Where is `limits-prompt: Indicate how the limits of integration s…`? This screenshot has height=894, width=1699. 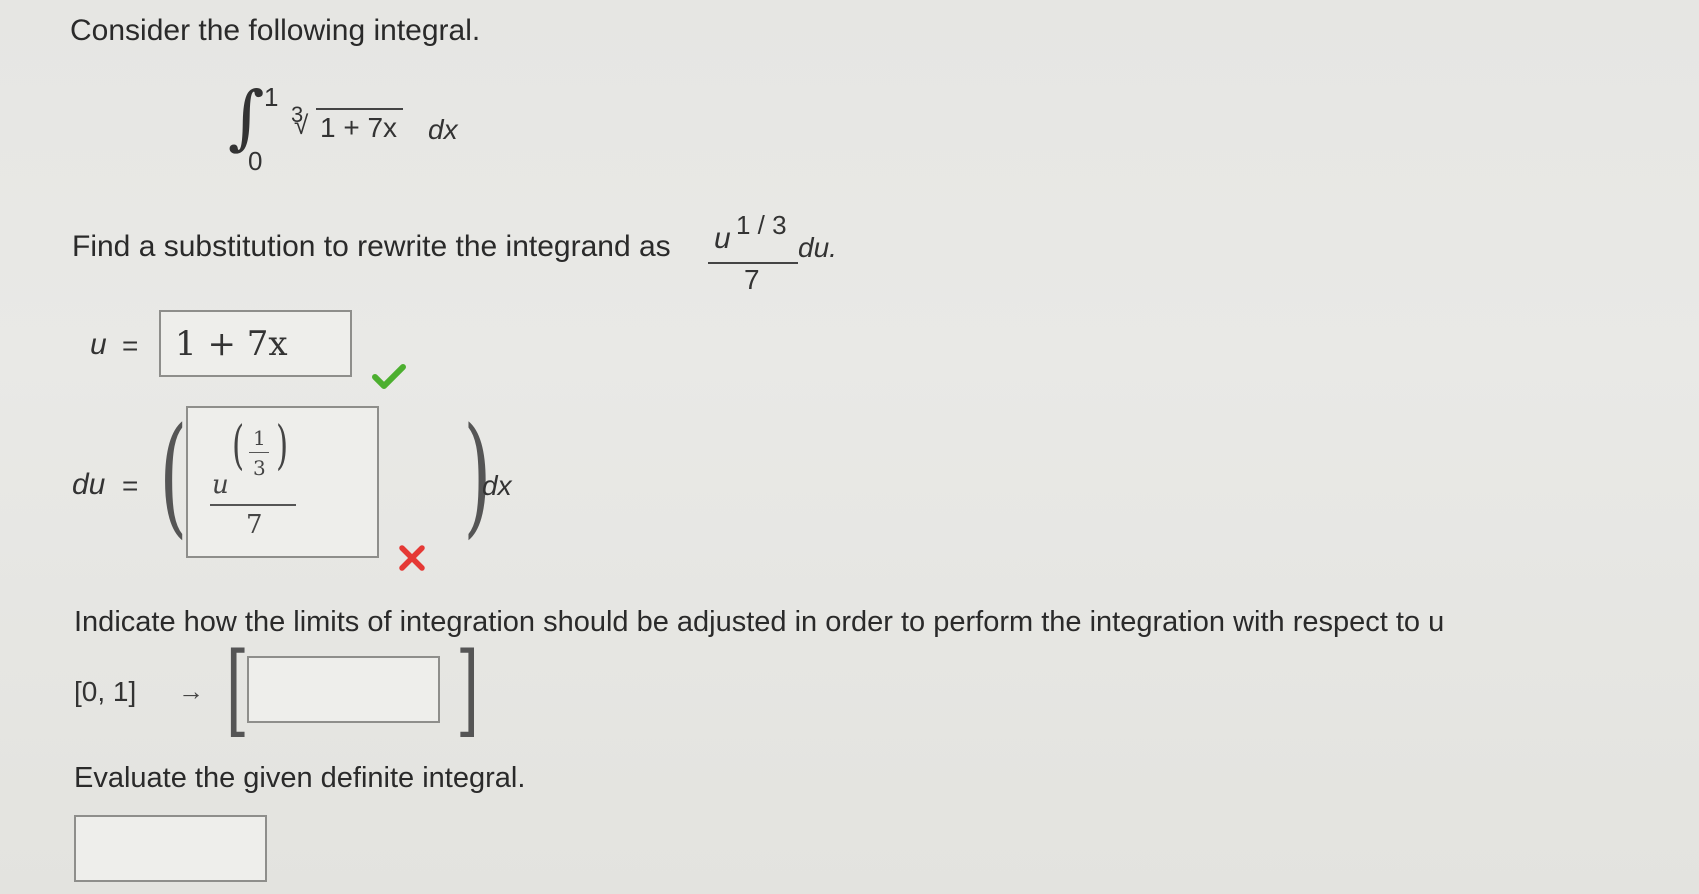 limits-prompt: Indicate how the limits of integration s… is located at coordinates (759, 622).